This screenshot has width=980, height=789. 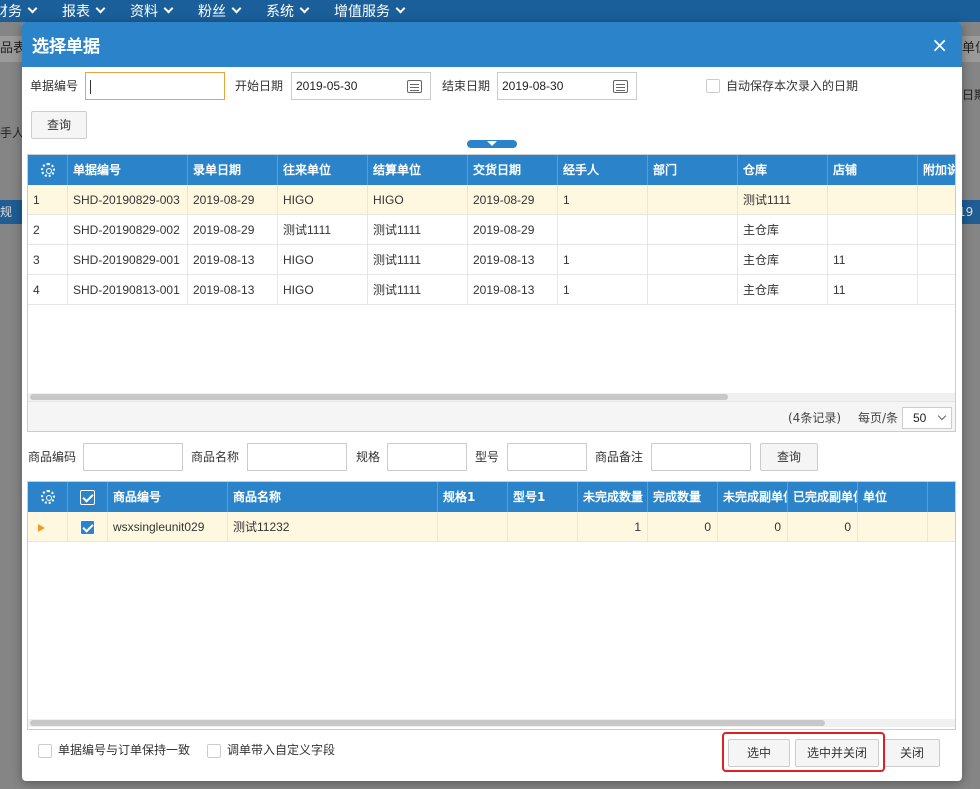 I want to click on per-page-select: 50, so click(x=927, y=418).